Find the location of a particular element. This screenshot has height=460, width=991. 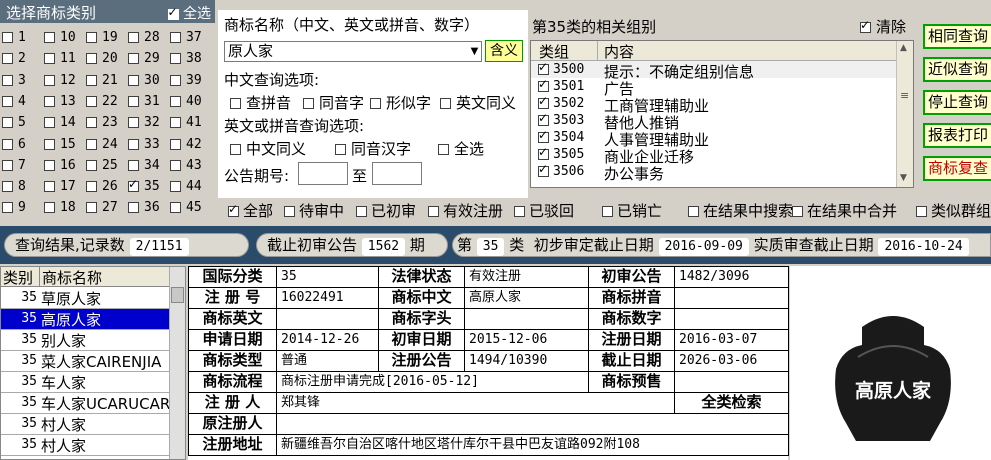

category-2-checkbox is located at coordinates (7, 59).